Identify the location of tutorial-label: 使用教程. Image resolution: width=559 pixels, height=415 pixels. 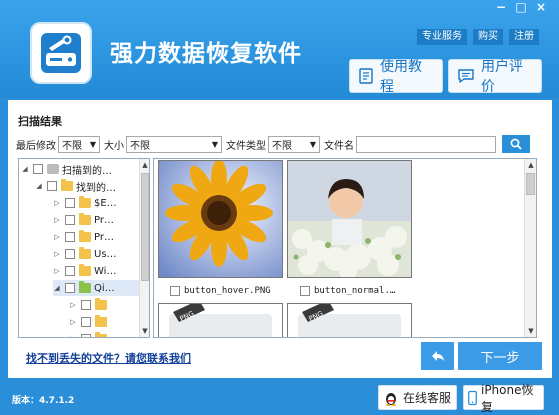
(401, 77).